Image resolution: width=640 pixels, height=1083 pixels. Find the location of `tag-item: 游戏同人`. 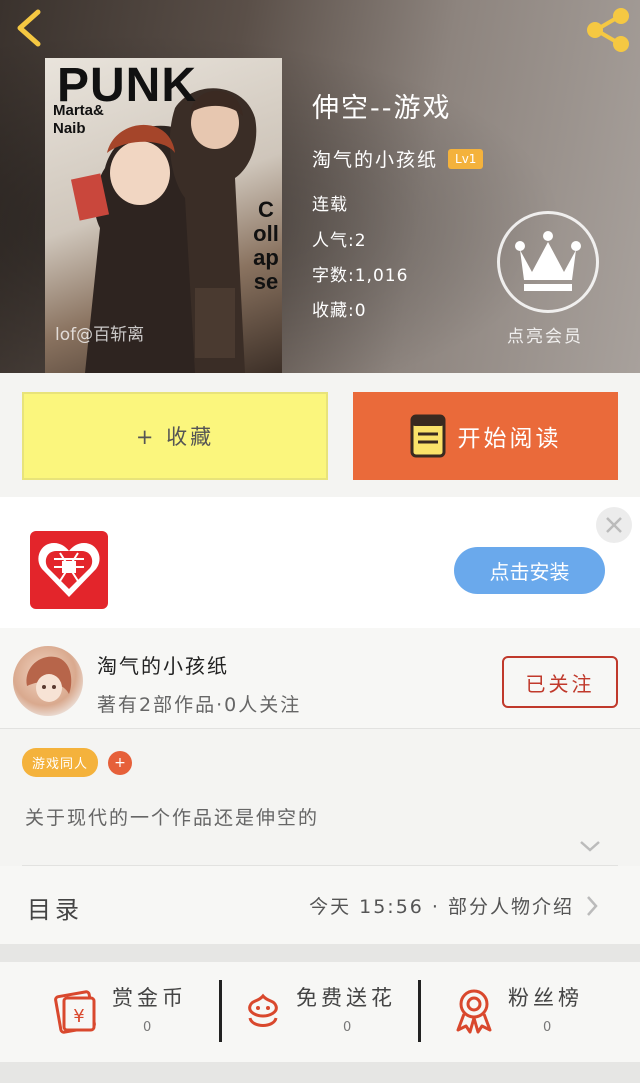

tag-item: 游戏同人 is located at coordinates (60, 762).